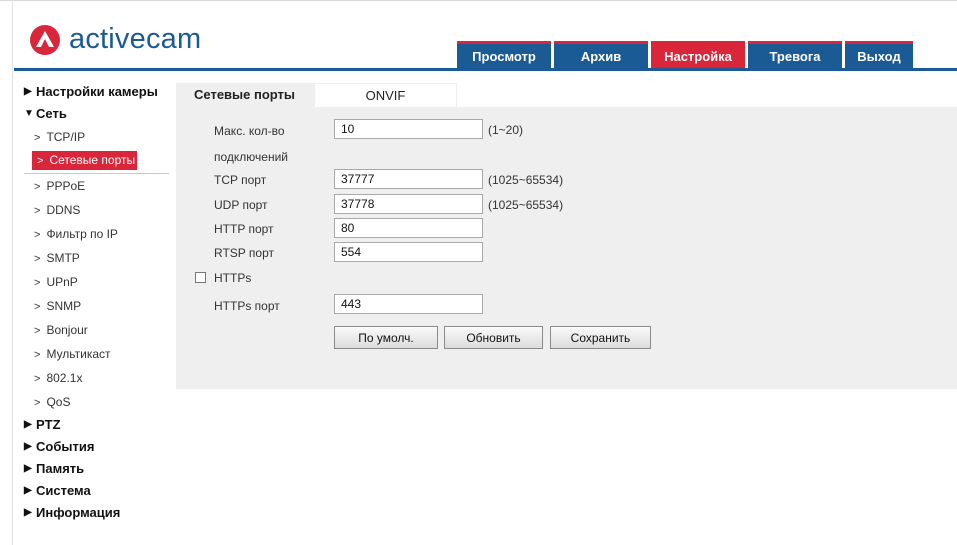 The image size is (957, 545). I want to click on sidebar-item-ip-filter: > Фильтр по IP, so click(96, 234).